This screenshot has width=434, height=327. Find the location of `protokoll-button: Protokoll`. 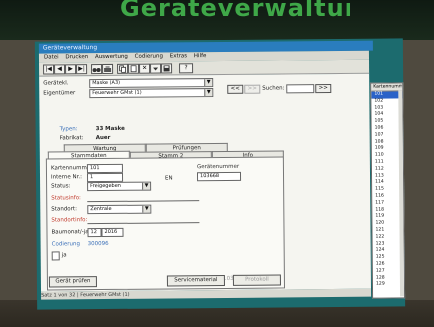

protokoll-button: Protokoll is located at coordinates (256, 280).